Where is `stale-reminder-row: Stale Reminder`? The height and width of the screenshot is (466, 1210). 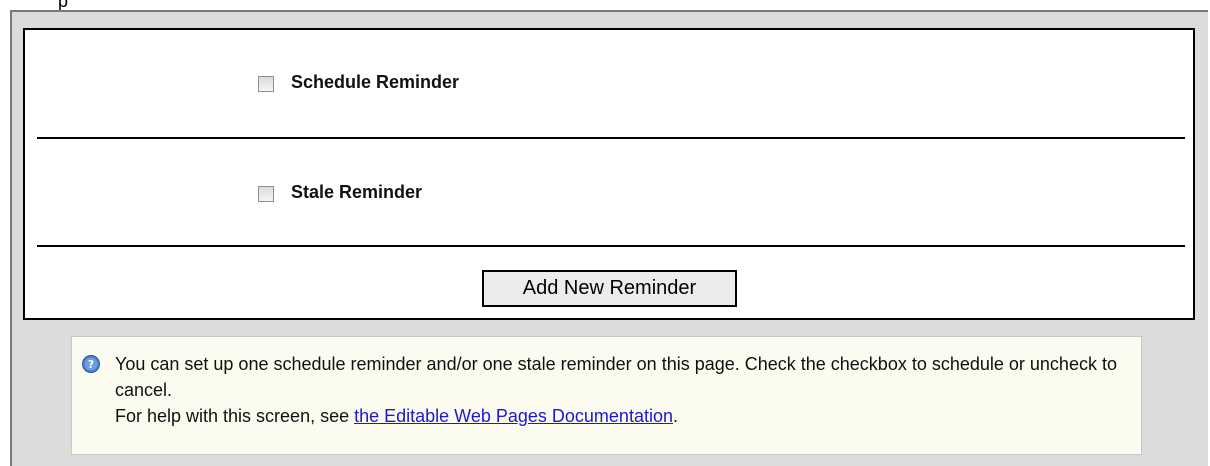 stale-reminder-row: Stale Reminder is located at coordinates (609, 200).